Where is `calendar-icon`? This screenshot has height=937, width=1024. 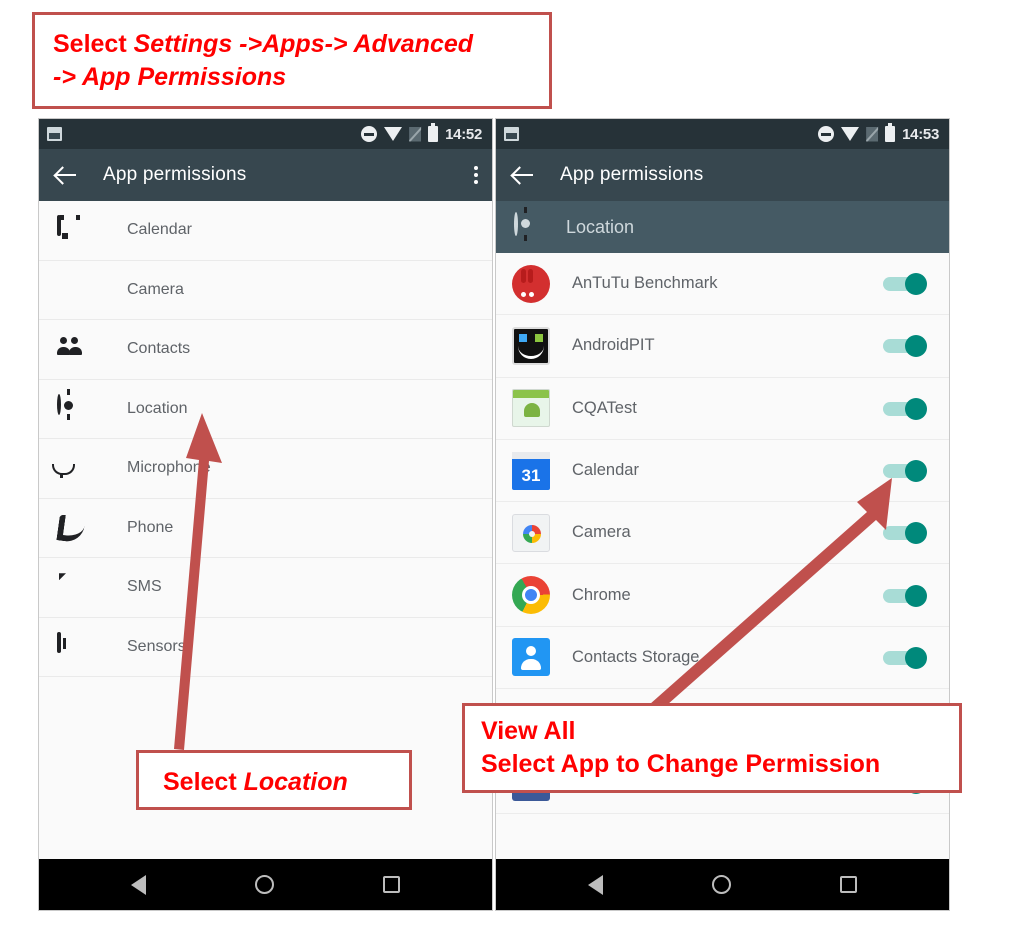 calendar-icon is located at coordinates (70, 229).